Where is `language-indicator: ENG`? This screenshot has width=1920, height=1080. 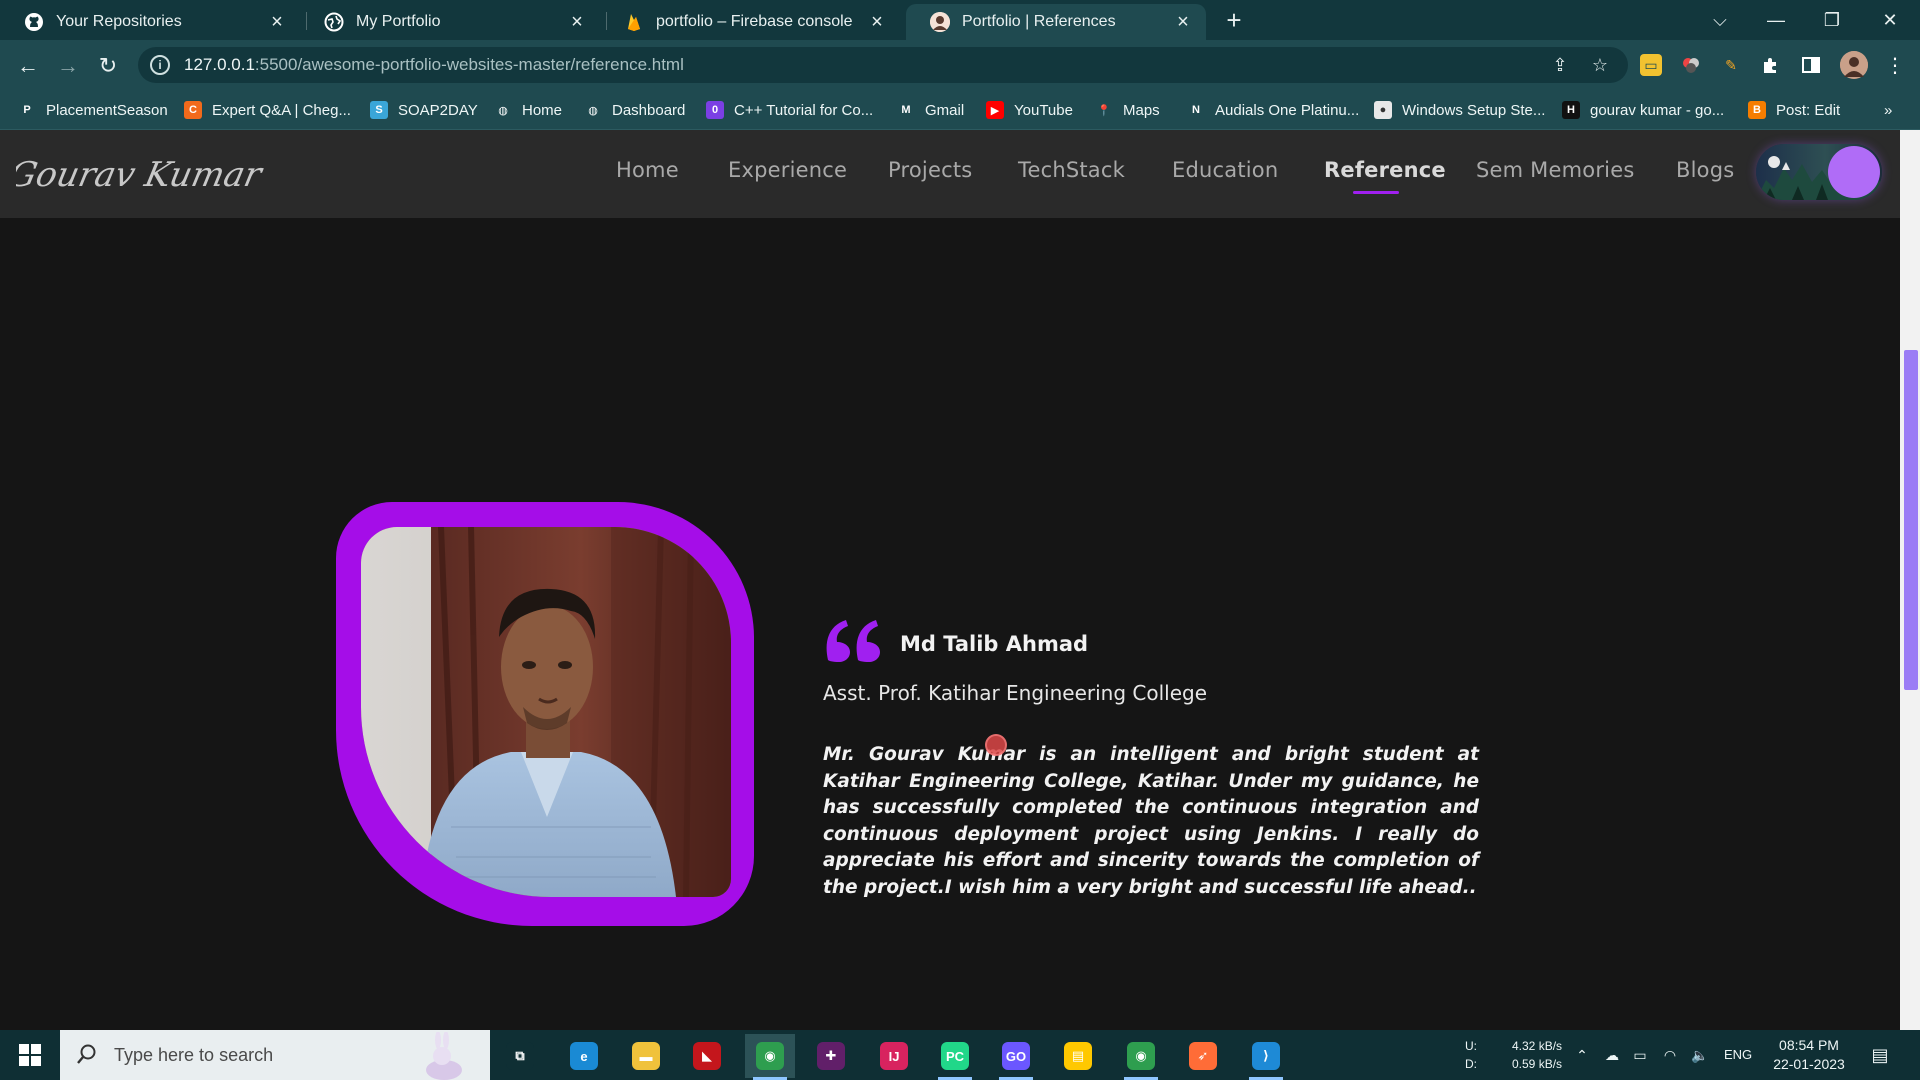
language-indicator: ENG is located at coordinates (1738, 1054).